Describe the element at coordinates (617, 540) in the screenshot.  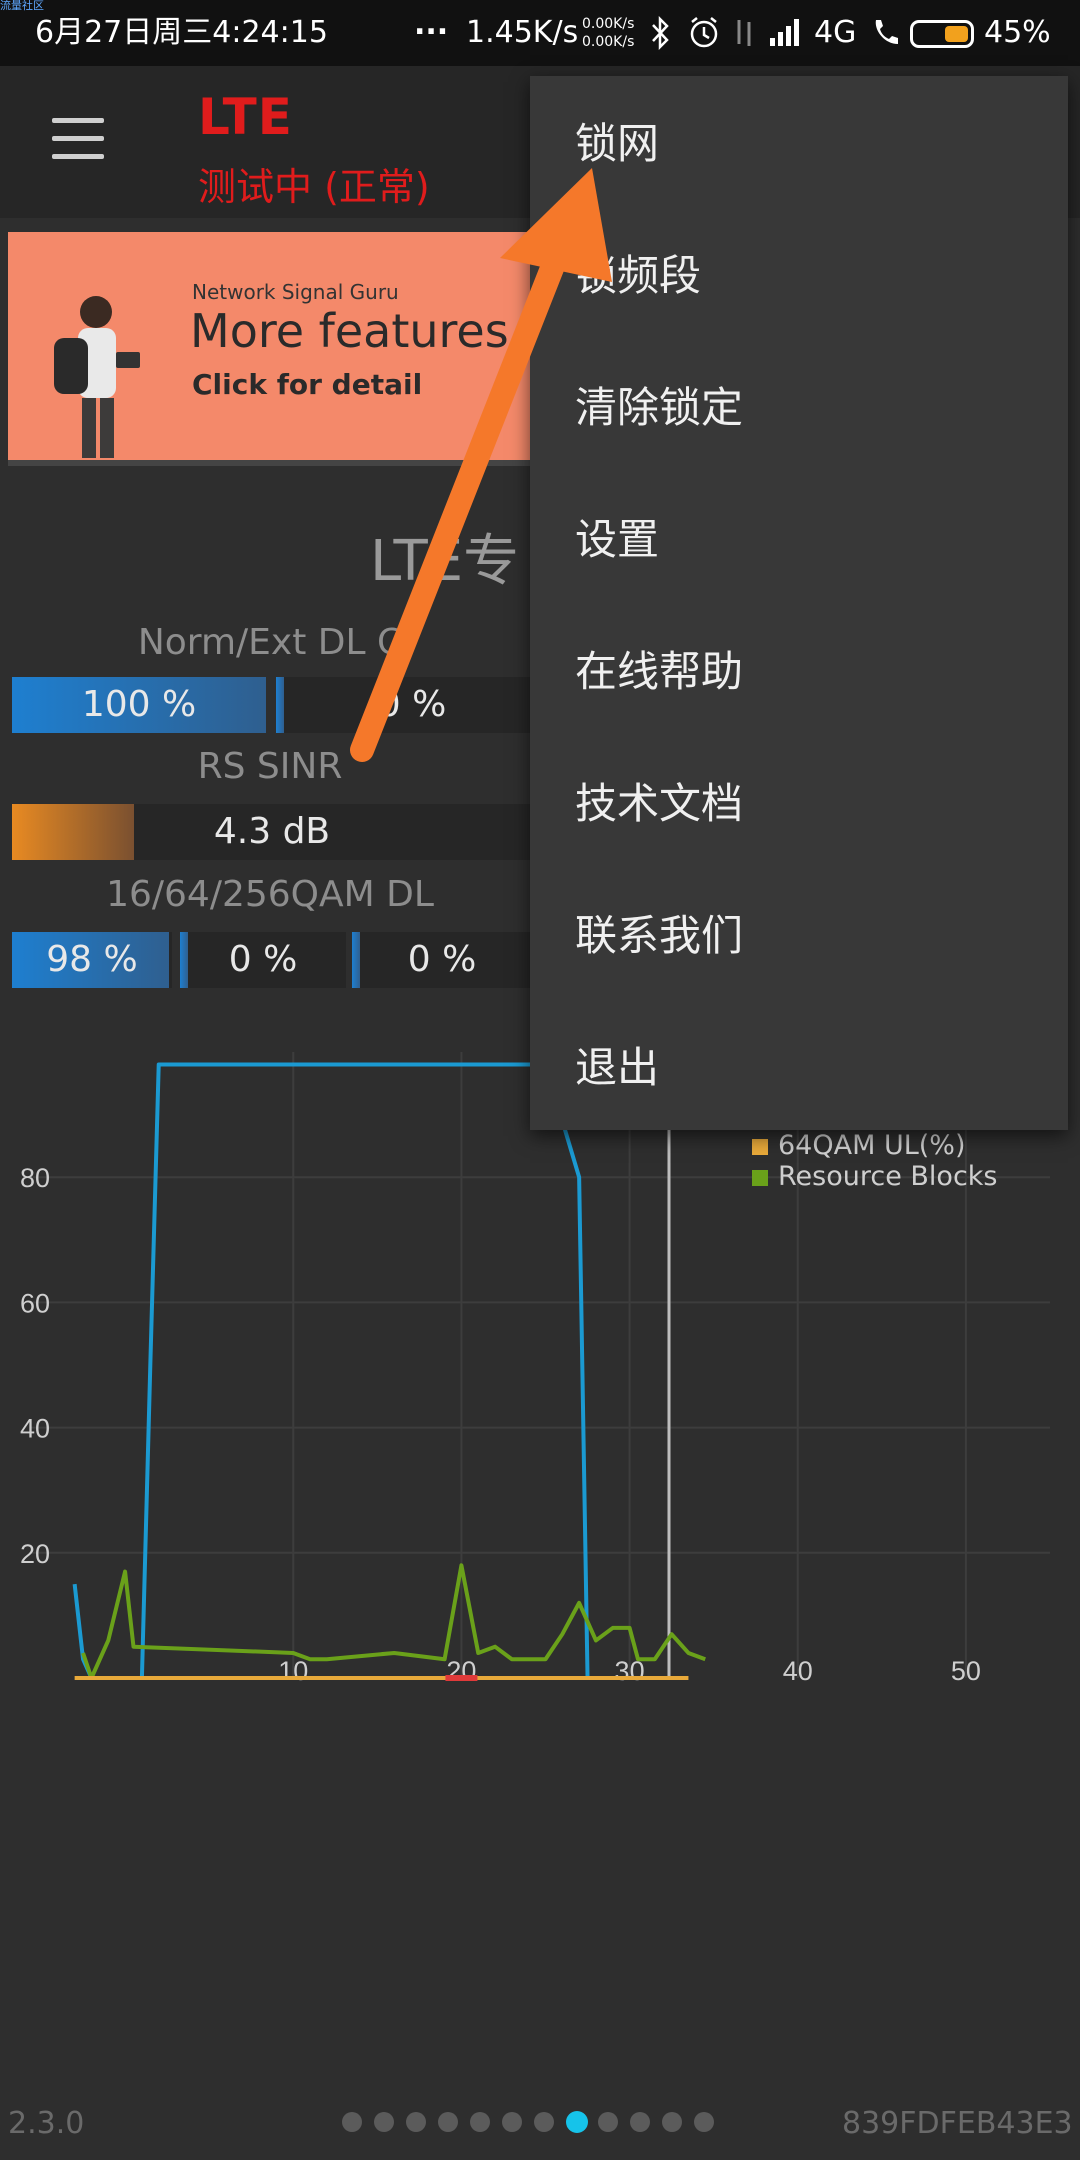
I see `menu-item-settings: 设置` at that location.